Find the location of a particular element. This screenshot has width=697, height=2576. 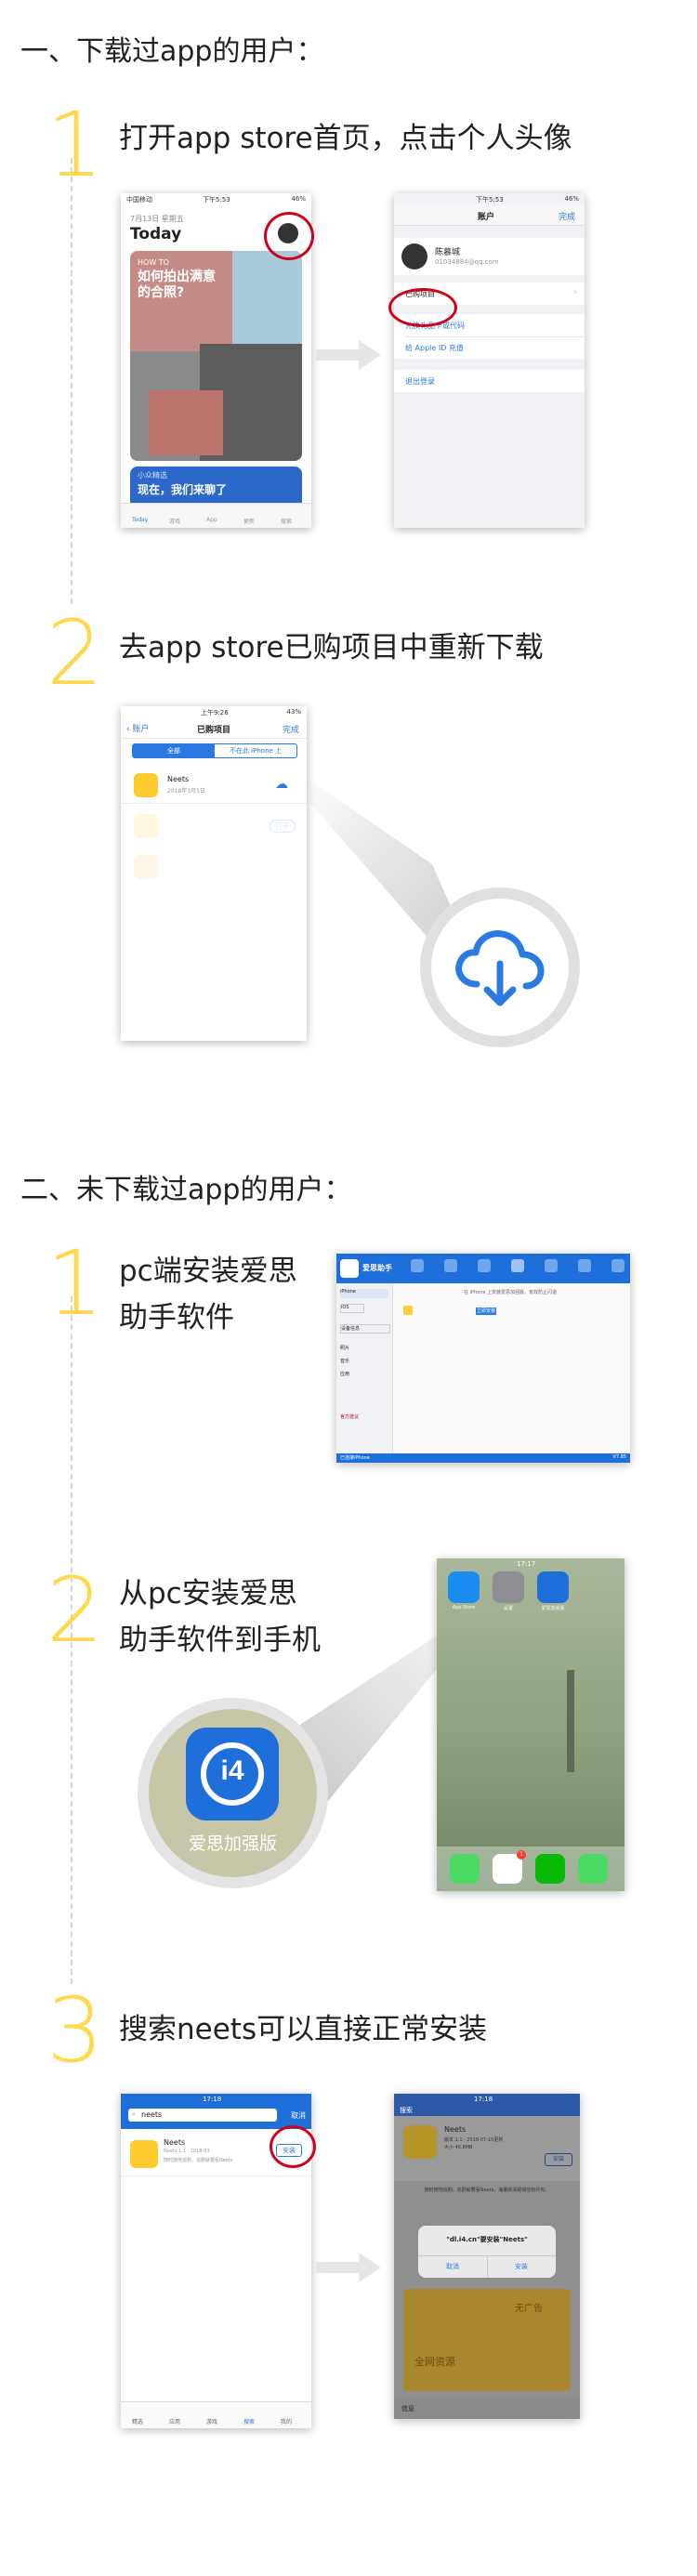

search-input: ⌕ neets is located at coordinates (202, 2115).